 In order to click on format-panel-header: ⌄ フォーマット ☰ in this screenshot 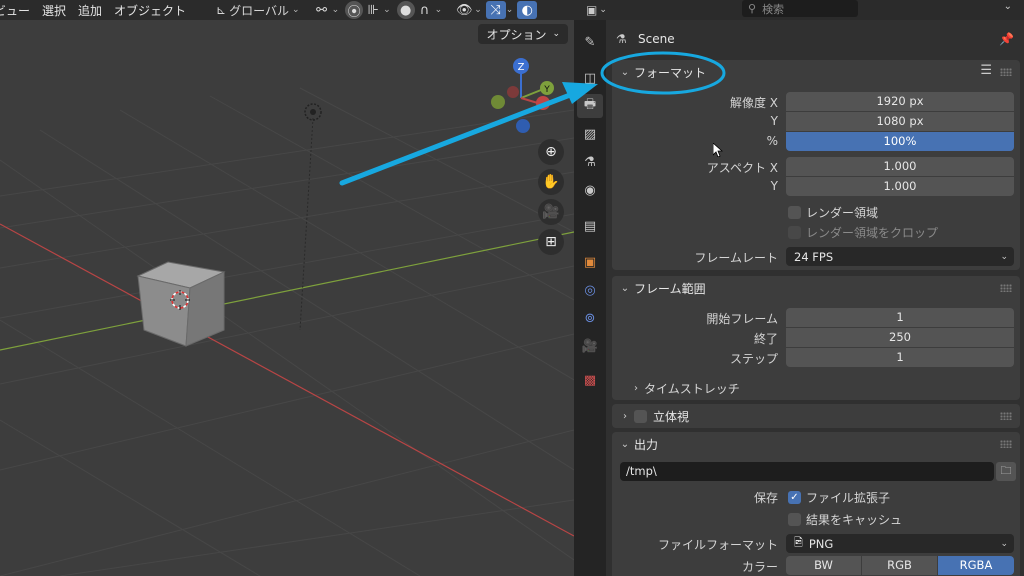, I will do `click(816, 72)`.